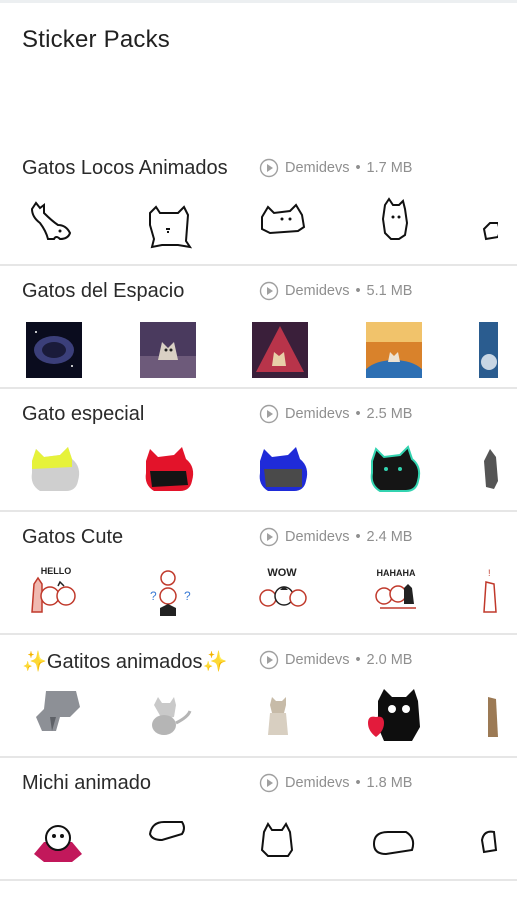  What do you see at coordinates (103, 291) in the screenshot?
I see `pack-name: Gatos del Espacio` at bounding box center [103, 291].